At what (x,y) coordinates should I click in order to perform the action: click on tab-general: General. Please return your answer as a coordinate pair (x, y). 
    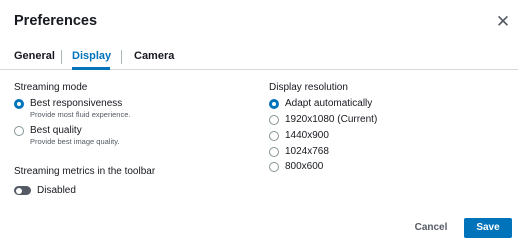
    Looking at the image, I should click on (34, 57).